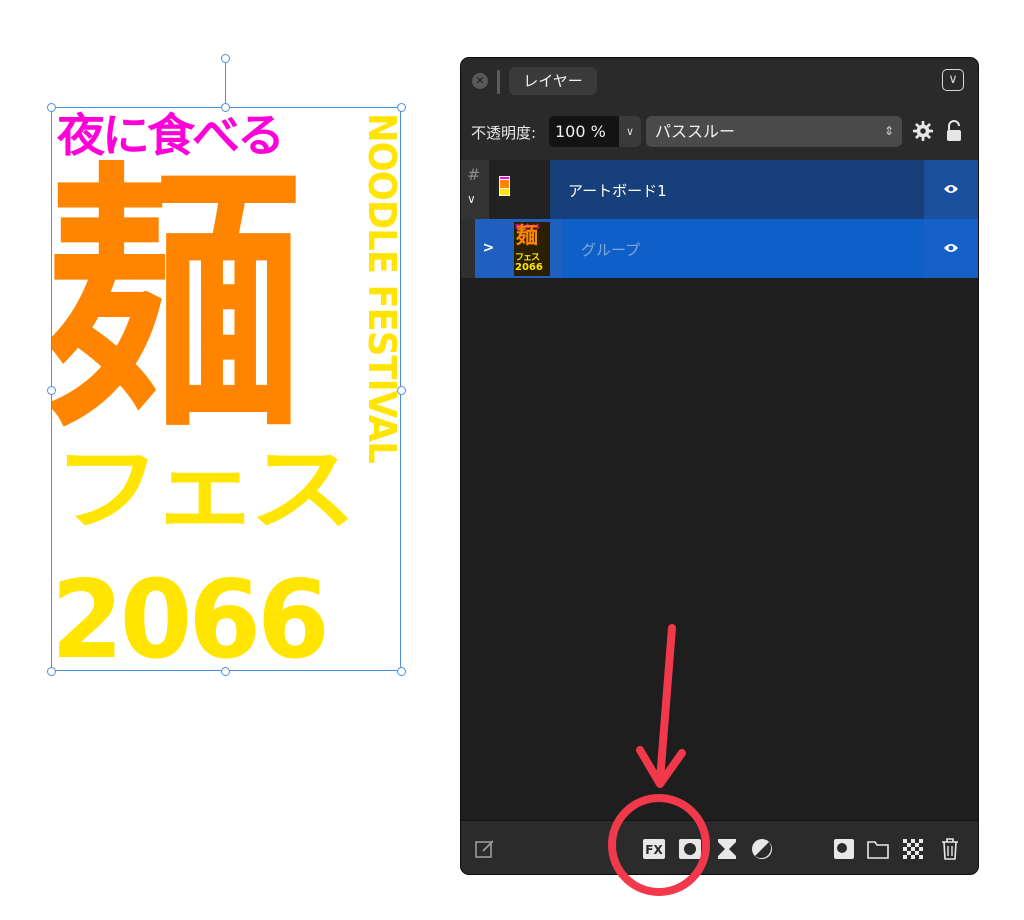 The image size is (1024, 920). Describe the element at coordinates (51, 107) in the screenshot. I see `resize-handle-top-left` at that location.